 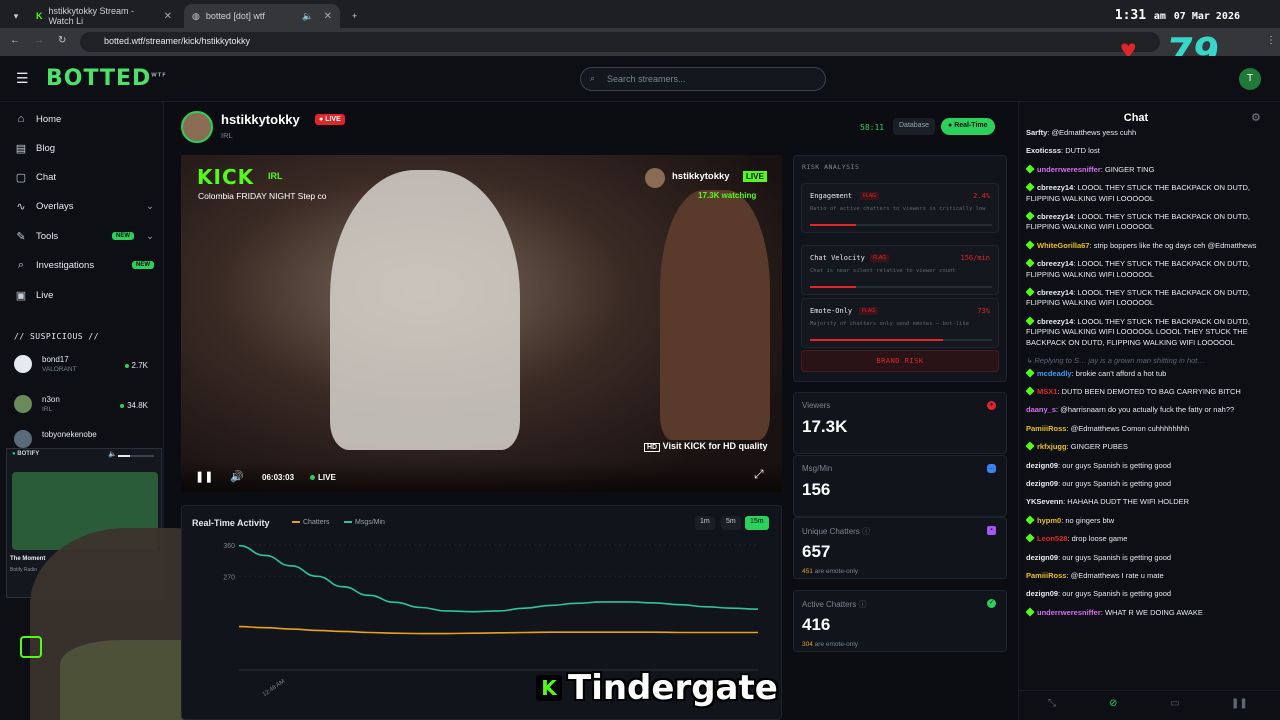 What do you see at coordinates (1036, 132) in the screenshot?
I see `chat-username: Sarfty` at bounding box center [1036, 132].